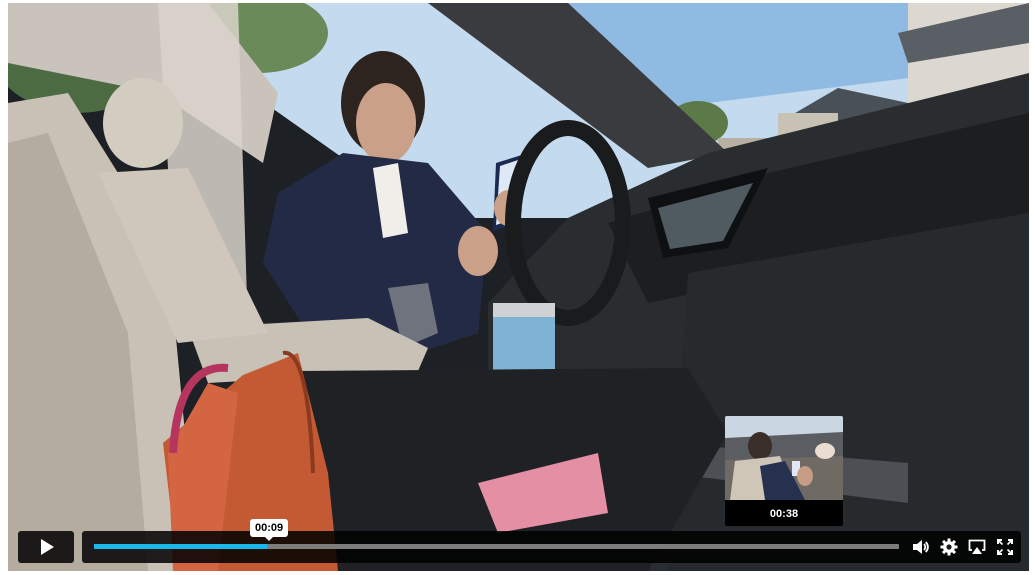  Describe the element at coordinates (963, 547) in the screenshot. I see `control-icons` at that location.